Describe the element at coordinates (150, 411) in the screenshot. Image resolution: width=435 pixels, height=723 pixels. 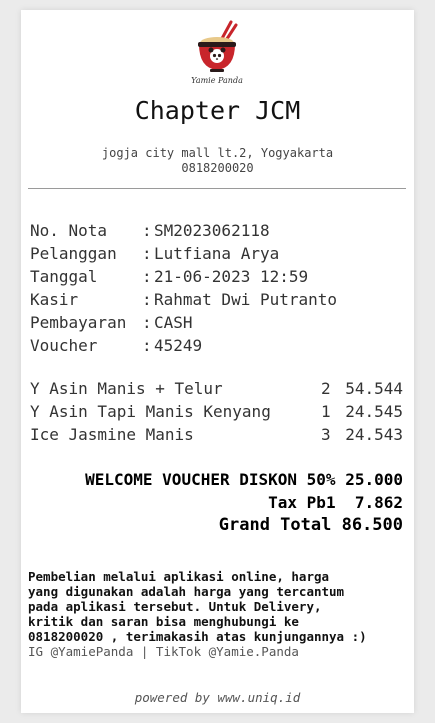
I see `item-name: Y Asin Tapi Manis Kenyang` at that location.